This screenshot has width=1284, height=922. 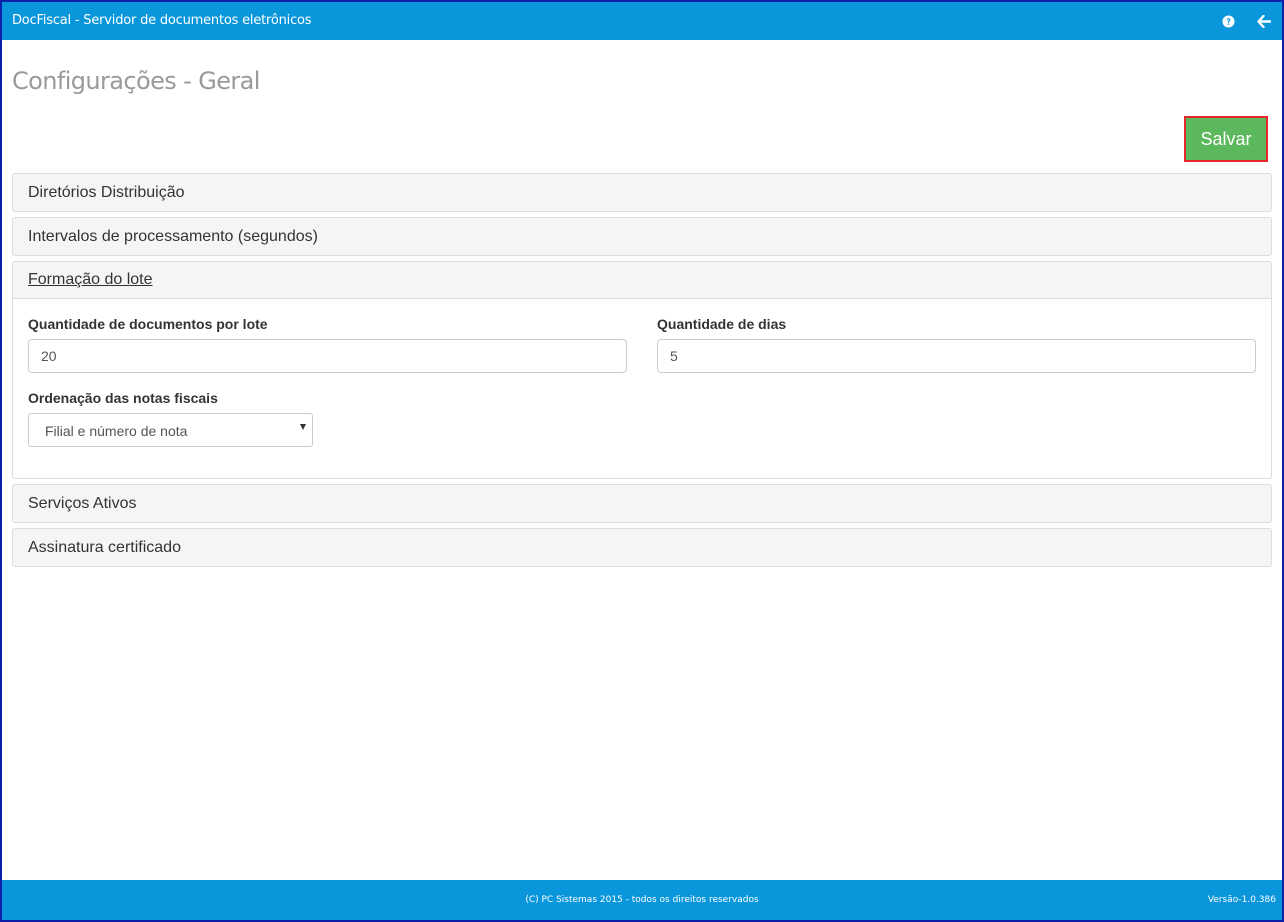 I want to click on panel-diretorios-distribuicao: Diretórios Distribuição, so click(x=642, y=192).